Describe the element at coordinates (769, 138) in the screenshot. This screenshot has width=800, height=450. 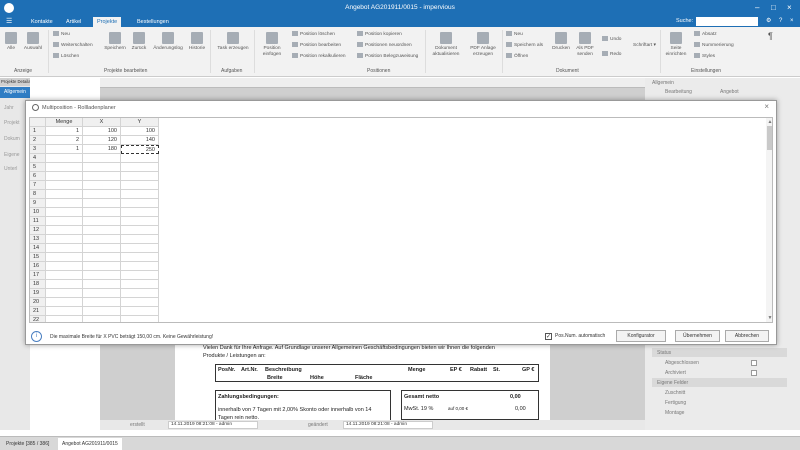
I see `scrollbar-thumb` at that location.